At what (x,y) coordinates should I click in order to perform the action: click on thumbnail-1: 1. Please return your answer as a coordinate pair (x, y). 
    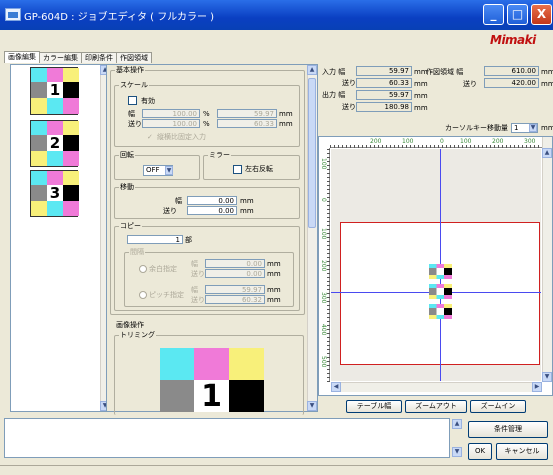
    Looking at the image, I should click on (54, 91).